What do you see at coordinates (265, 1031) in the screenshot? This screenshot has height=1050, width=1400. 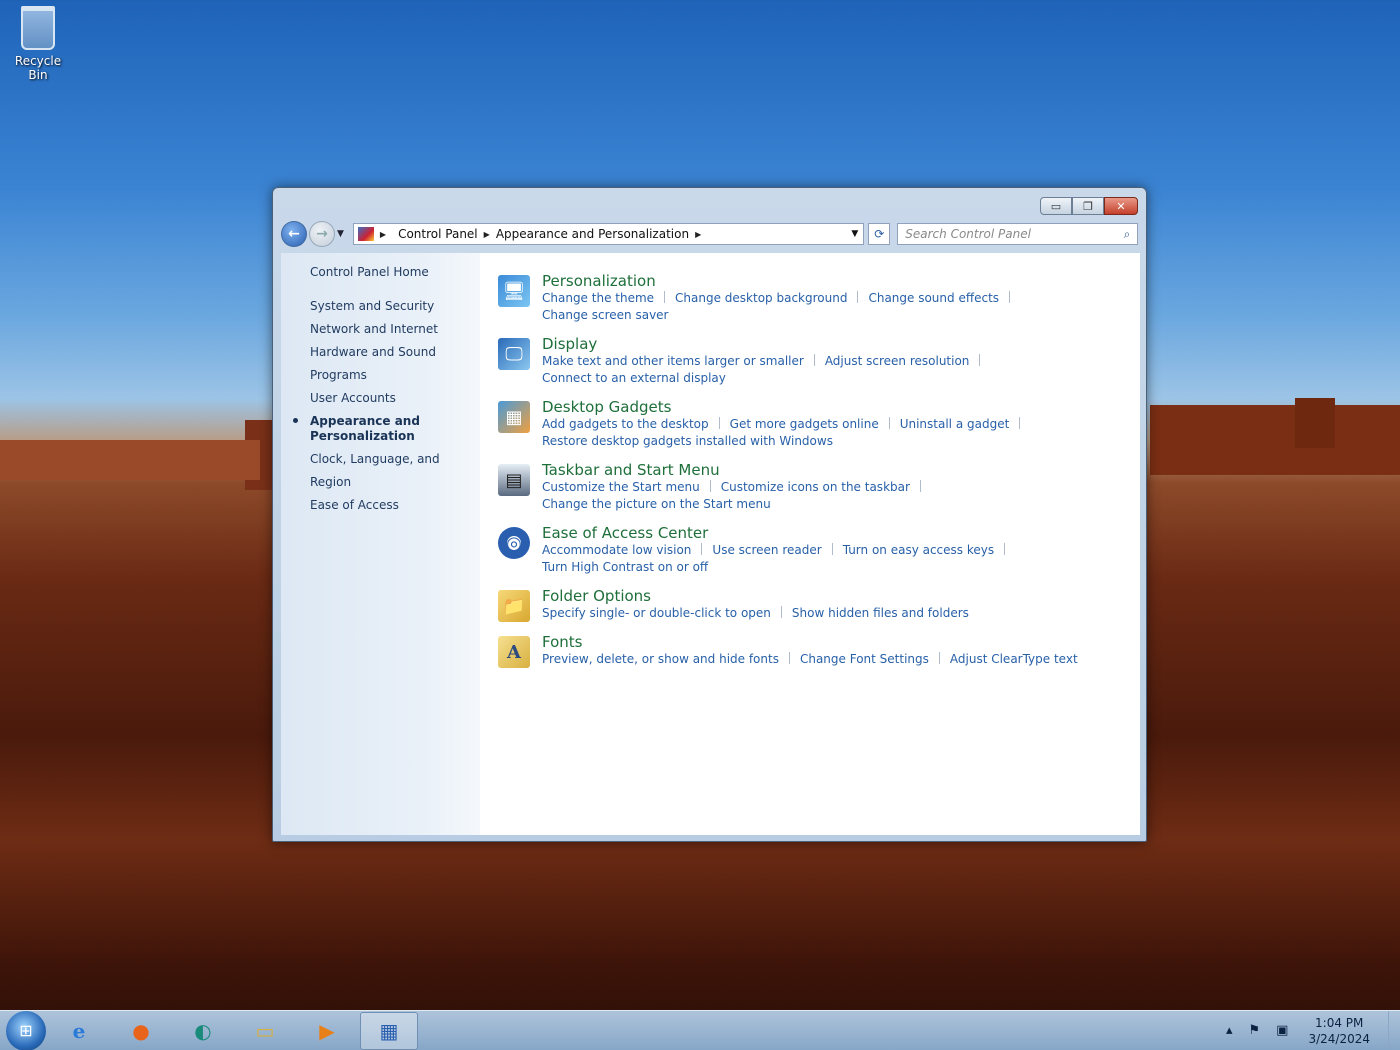 I see `file-explorer-icon: ▭` at bounding box center [265, 1031].